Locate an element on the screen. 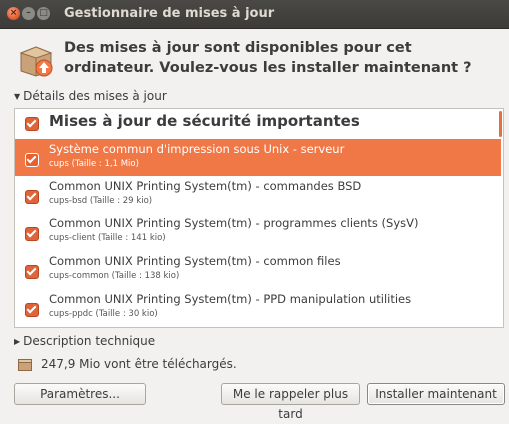  category-label: Mises à jour de sécurité importantes is located at coordinates (204, 121).